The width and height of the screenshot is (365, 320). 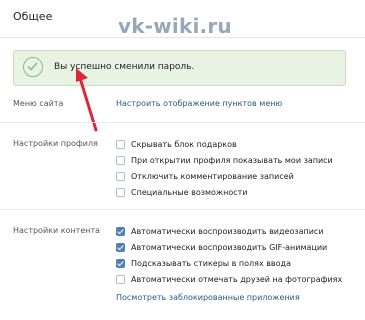 I want to click on customize-menu-link: Настроить отображение пунктов меню, so click(x=199, y=103).